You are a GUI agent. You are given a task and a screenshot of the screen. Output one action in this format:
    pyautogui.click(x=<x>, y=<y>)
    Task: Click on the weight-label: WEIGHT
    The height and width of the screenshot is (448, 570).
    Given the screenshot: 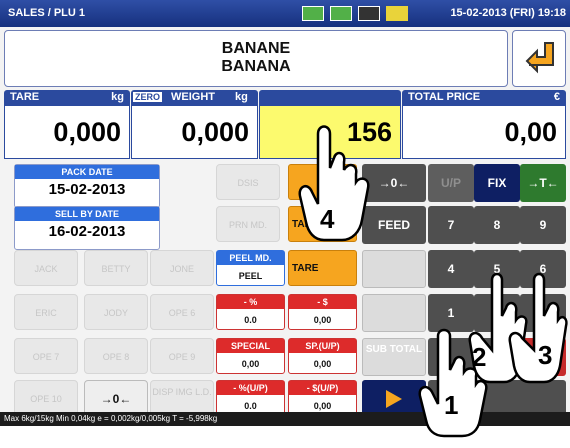 What is the action you would take?
    pyautogui.click(x=193, y=97)
    